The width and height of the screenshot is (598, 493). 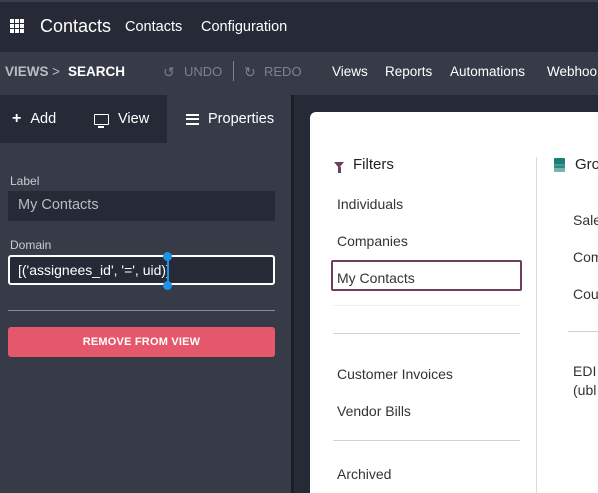 What do you see at coordinates (283, 71) in the screenshot?
I see `redo-button: REDO` at bounding box center [283, 71].